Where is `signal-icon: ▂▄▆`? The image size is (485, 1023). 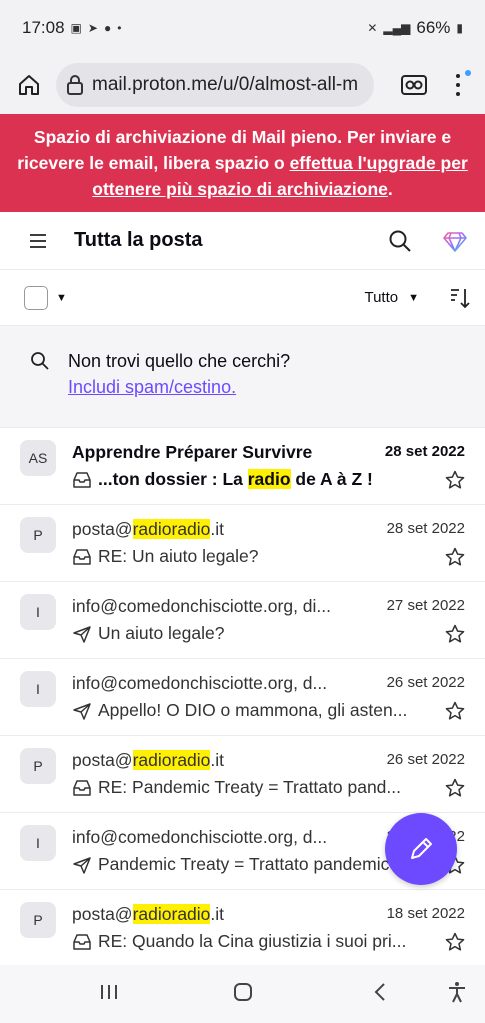 signal-icon: ▂▄▆ is located at coordinates (397, 28).